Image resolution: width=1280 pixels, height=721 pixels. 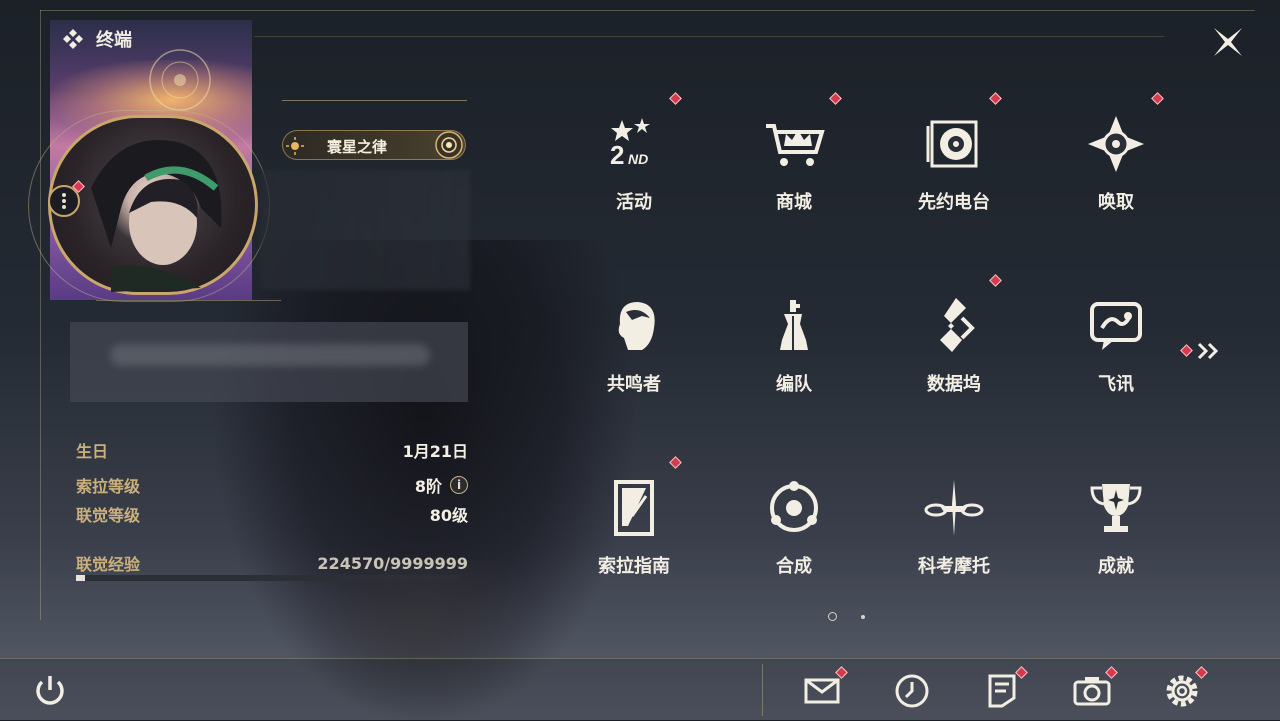 What do you see at coordinates (392, 563) in the screenshot?
I see `info-value: 224570/9999999` at bounding box center [392, 563].